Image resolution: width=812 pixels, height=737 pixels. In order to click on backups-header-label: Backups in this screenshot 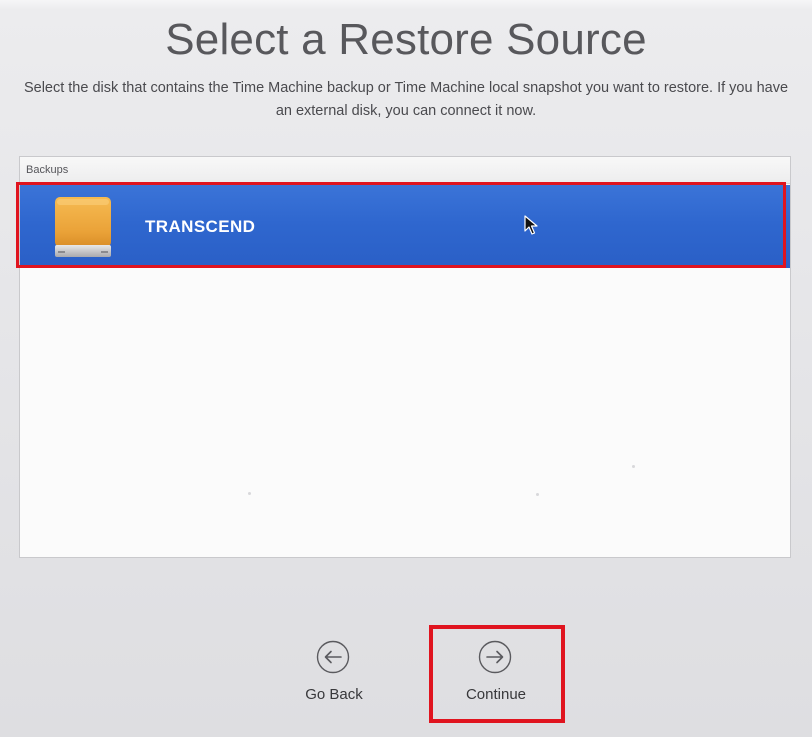, I will do `click(47, 170)`.